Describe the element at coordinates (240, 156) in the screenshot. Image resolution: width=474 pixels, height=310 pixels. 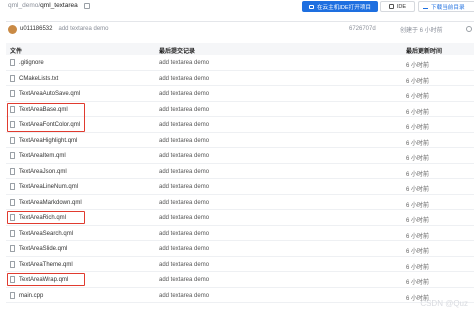
I see `table-row: TextAreaItem.qml add textarea demo 6 小时前` at that location.